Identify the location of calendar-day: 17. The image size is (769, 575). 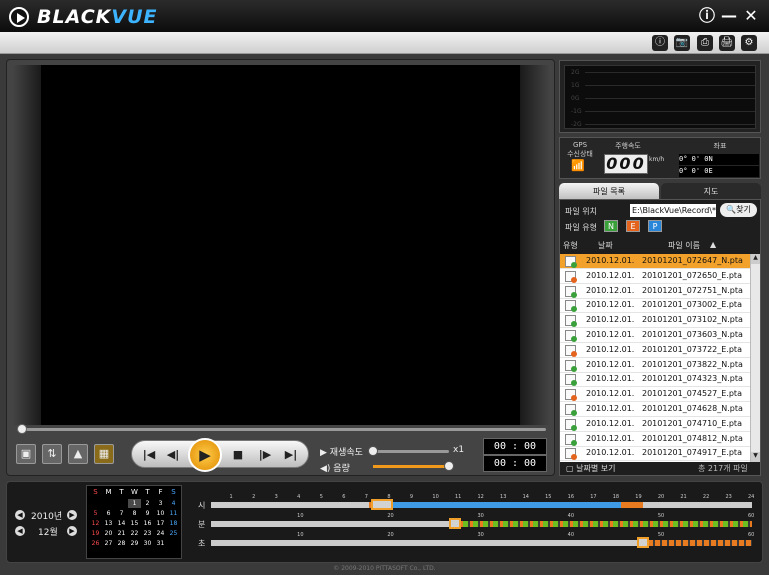
(160, 523).